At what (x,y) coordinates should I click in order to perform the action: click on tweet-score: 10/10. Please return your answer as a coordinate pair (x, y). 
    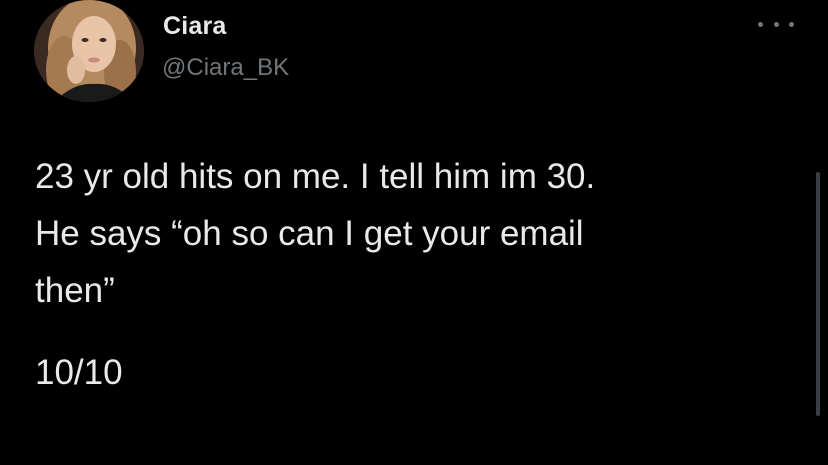
    Looking at the image, I should click on (79, 372).